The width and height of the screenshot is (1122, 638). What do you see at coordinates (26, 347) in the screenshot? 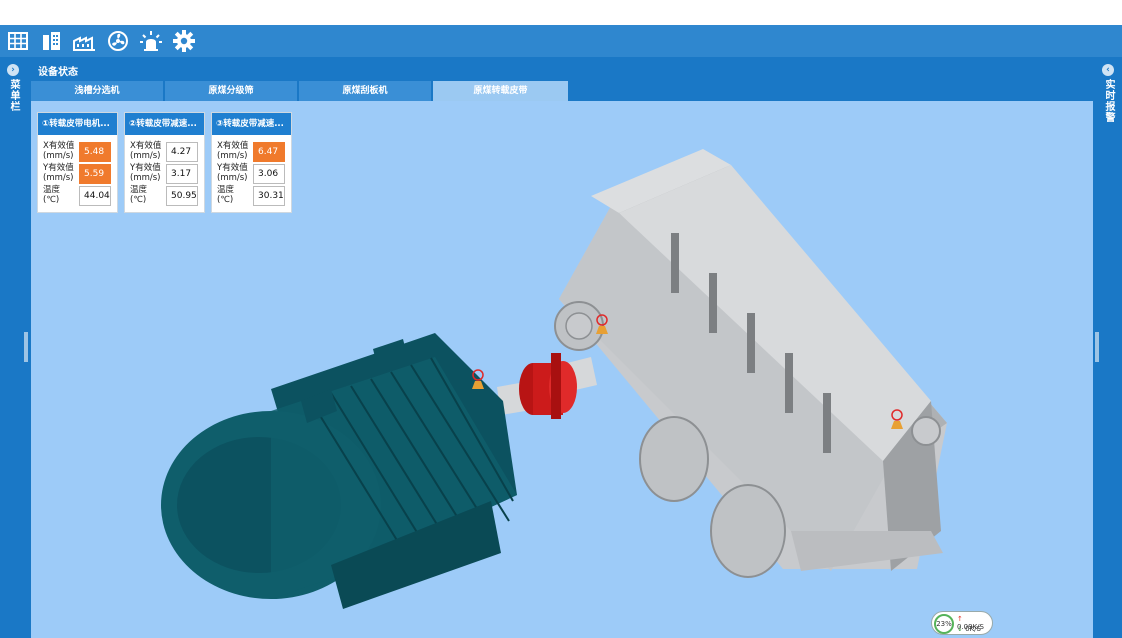
I see `left-collapse-handle` at bounding box center [26, 347].